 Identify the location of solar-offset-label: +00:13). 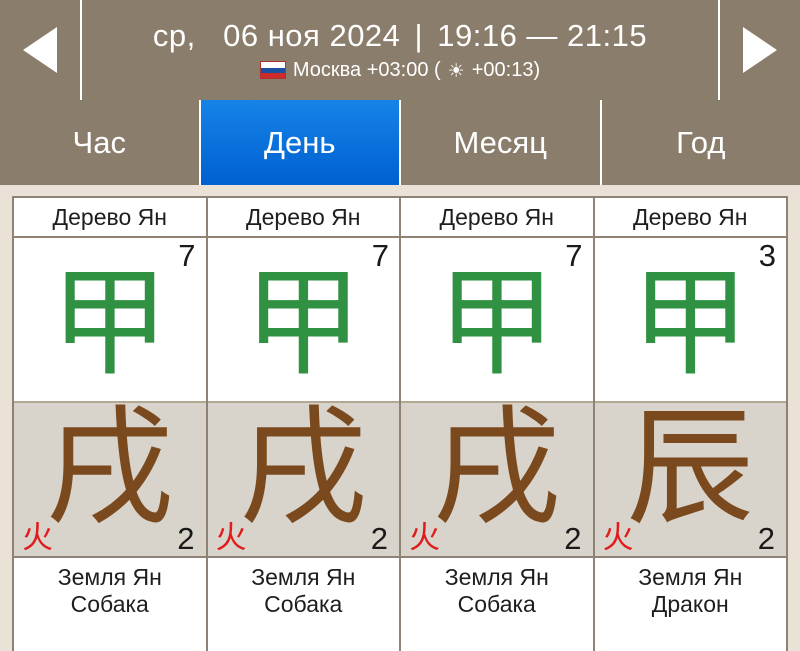
(506, 69).